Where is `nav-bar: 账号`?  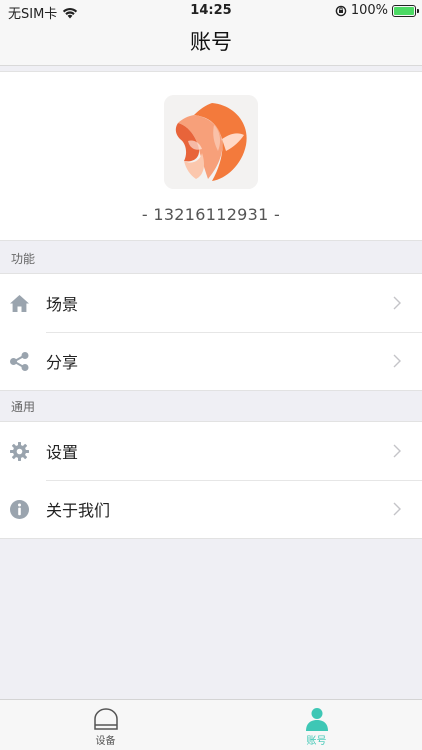 nav-bar: 账号 is located at coordinates (211, 44).